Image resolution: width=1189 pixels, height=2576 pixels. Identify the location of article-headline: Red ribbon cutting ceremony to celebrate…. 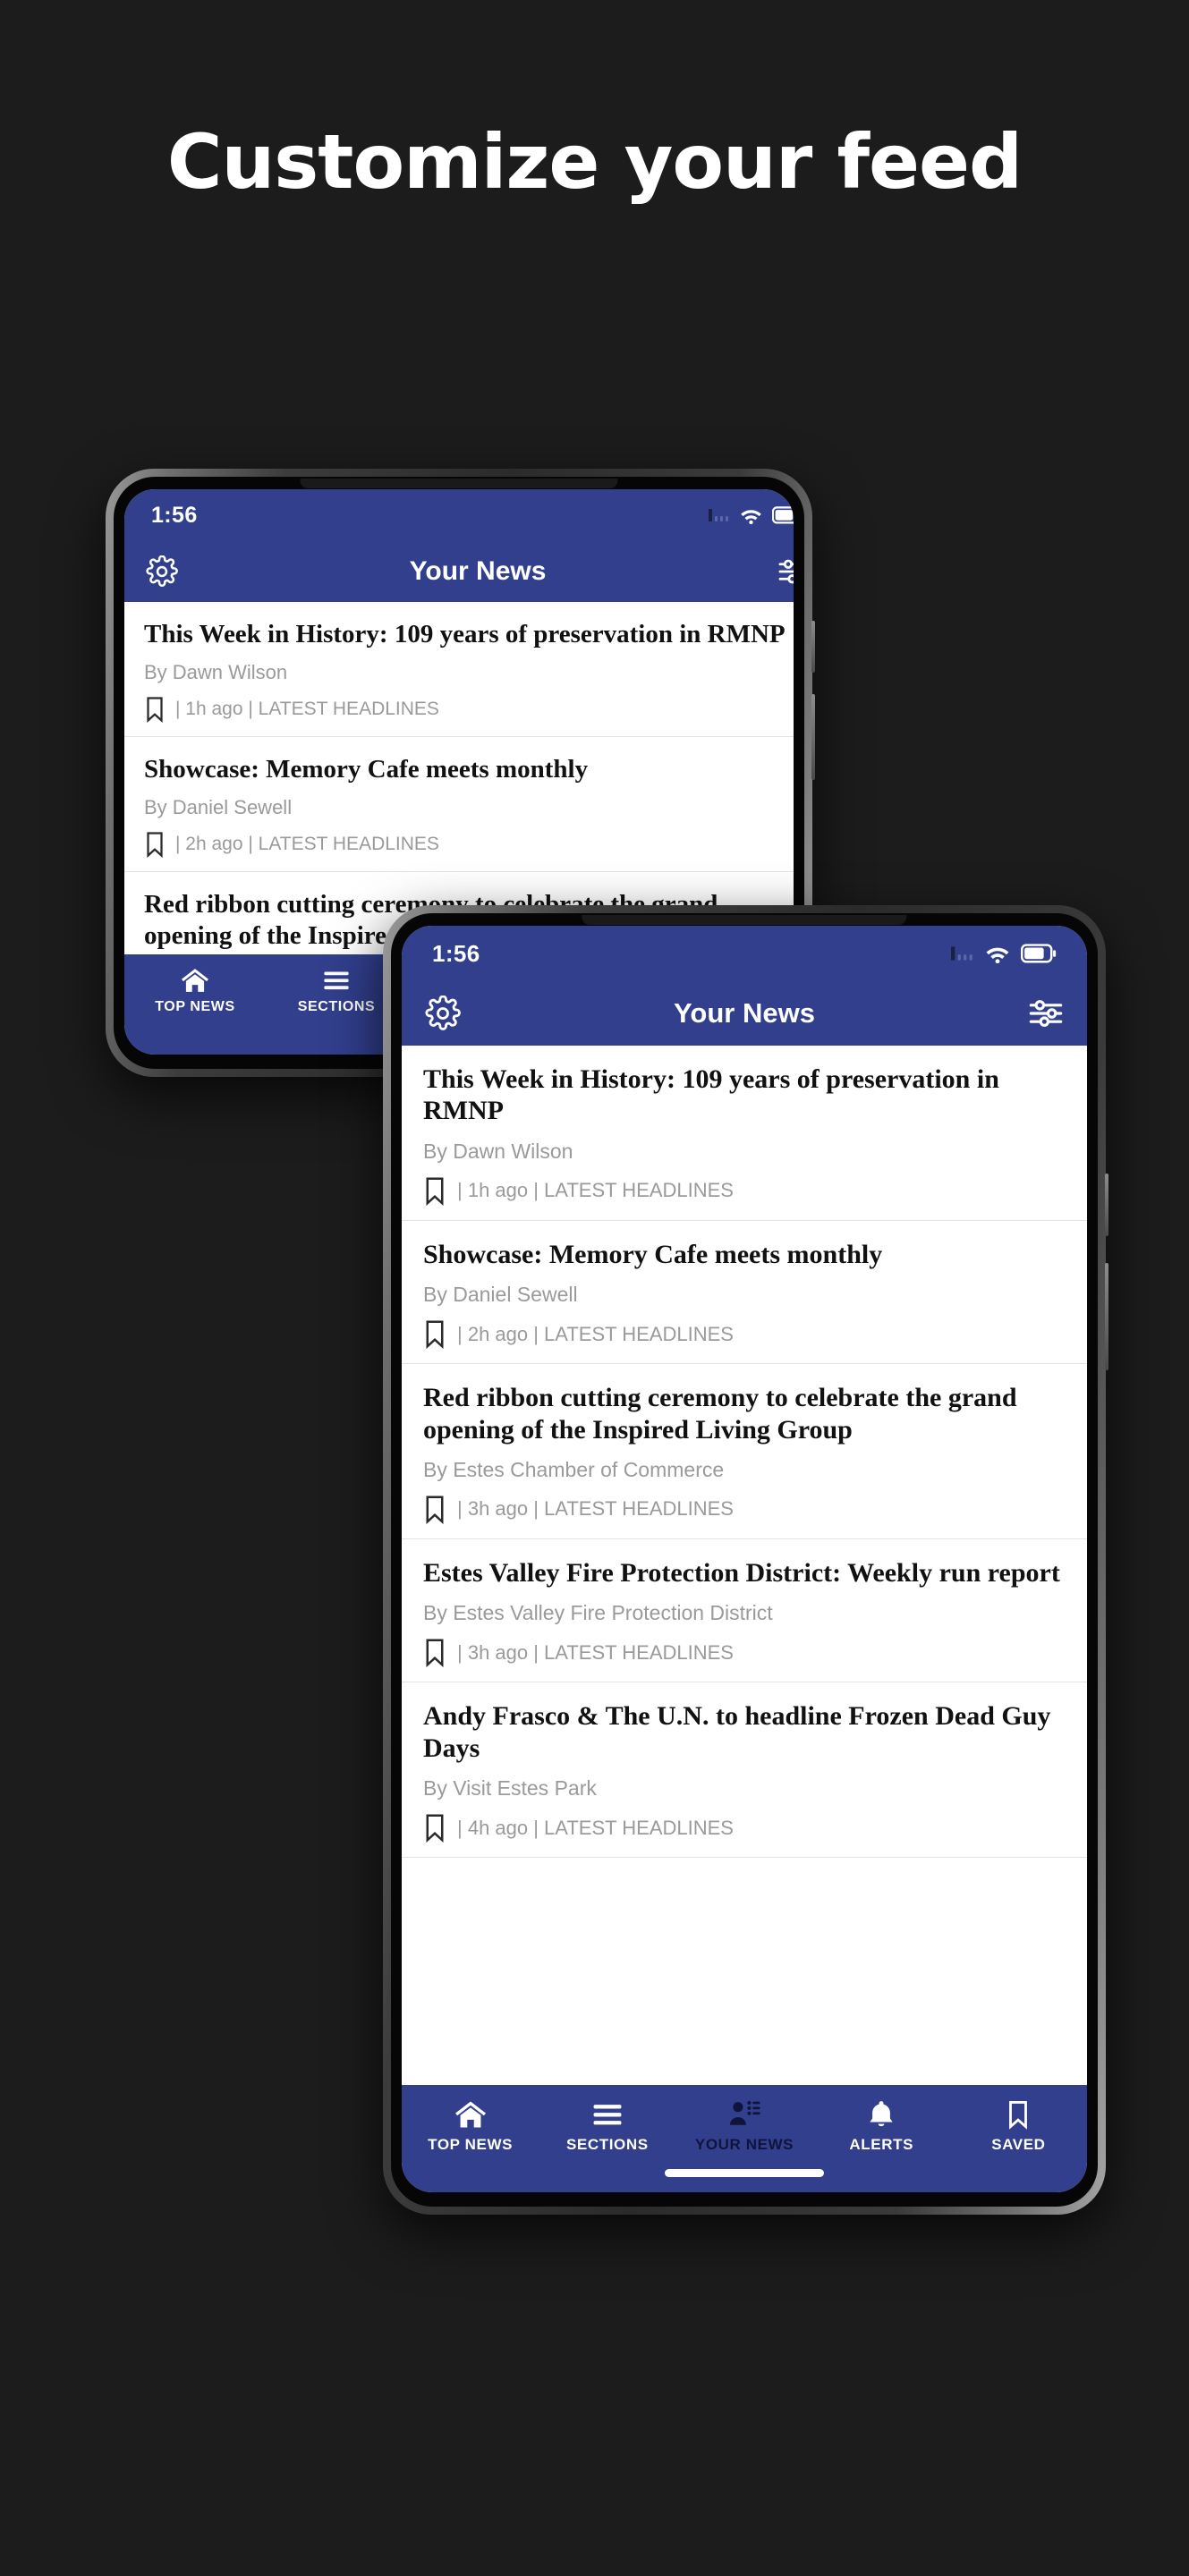
(744, 1413).